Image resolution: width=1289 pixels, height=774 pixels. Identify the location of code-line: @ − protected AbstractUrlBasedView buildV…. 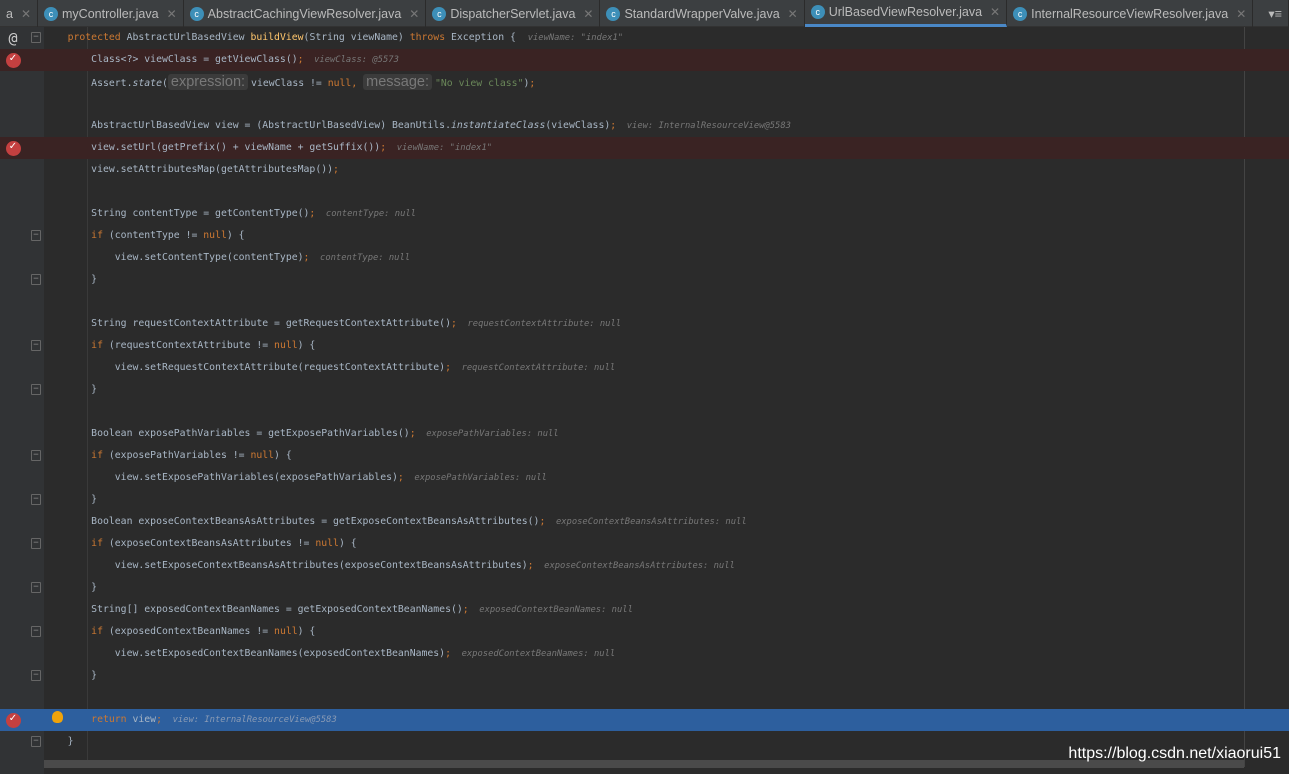
(644, 38).